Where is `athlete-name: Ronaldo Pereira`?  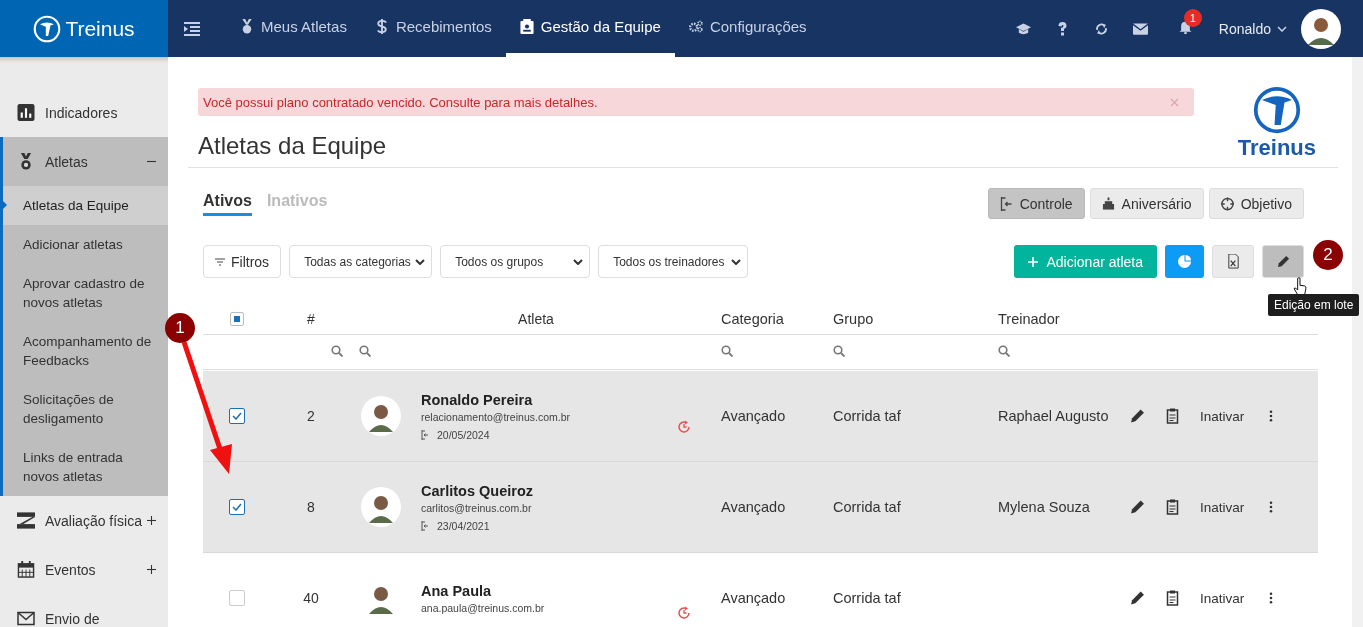 athlete-name: Ronaldo Pereira is located at coordinates (477, 399).